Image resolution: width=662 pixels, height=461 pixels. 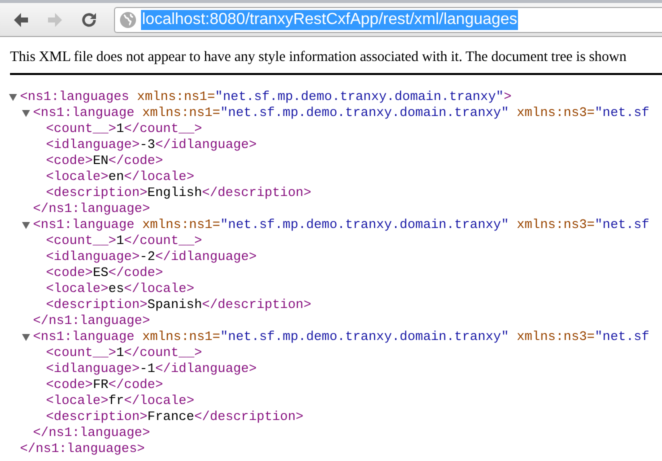 I want to click on xml-line: <locale>es</locale>, so click(x=120, y=289).